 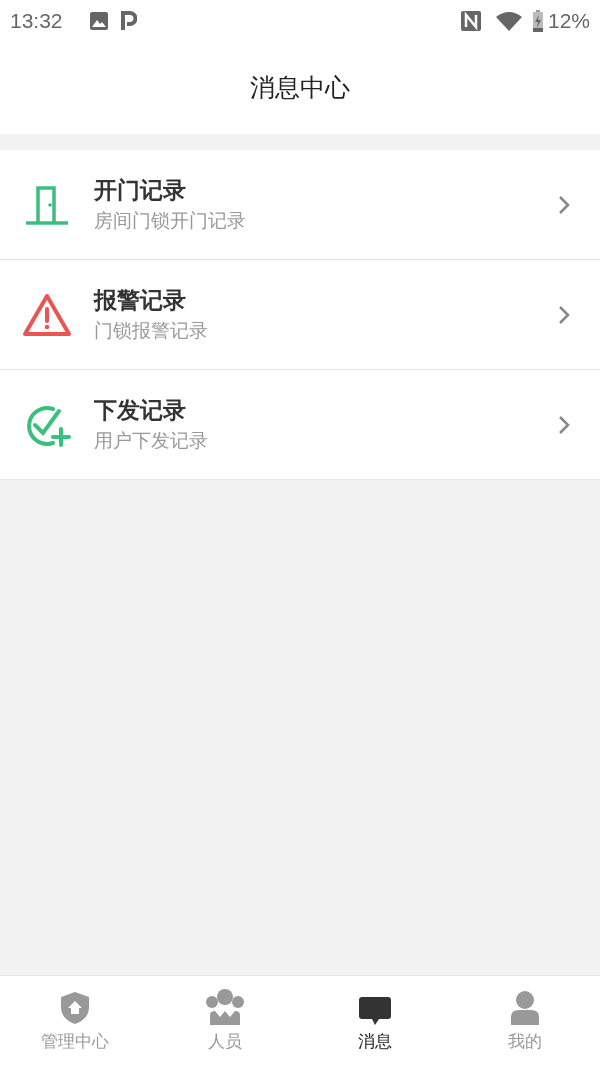 What do you see at coordinates (537, 21) in the screenshot?
I see `battery-icon` at bounding box center [537, 21].